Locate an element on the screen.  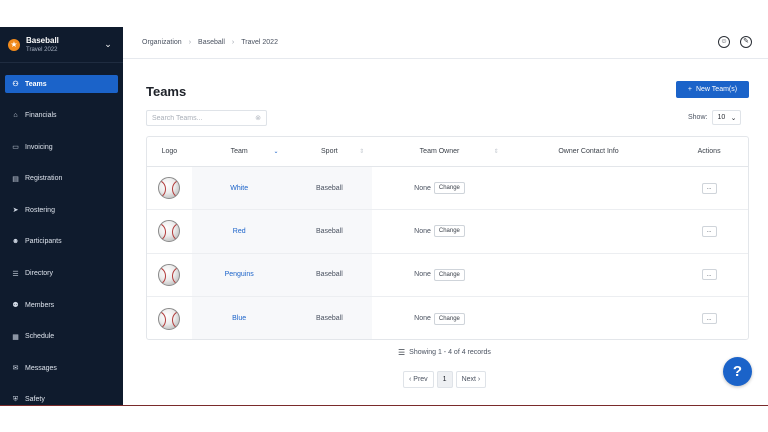
sidebar-item-directory: ☰ Directory is located at coordinates (61, 274).